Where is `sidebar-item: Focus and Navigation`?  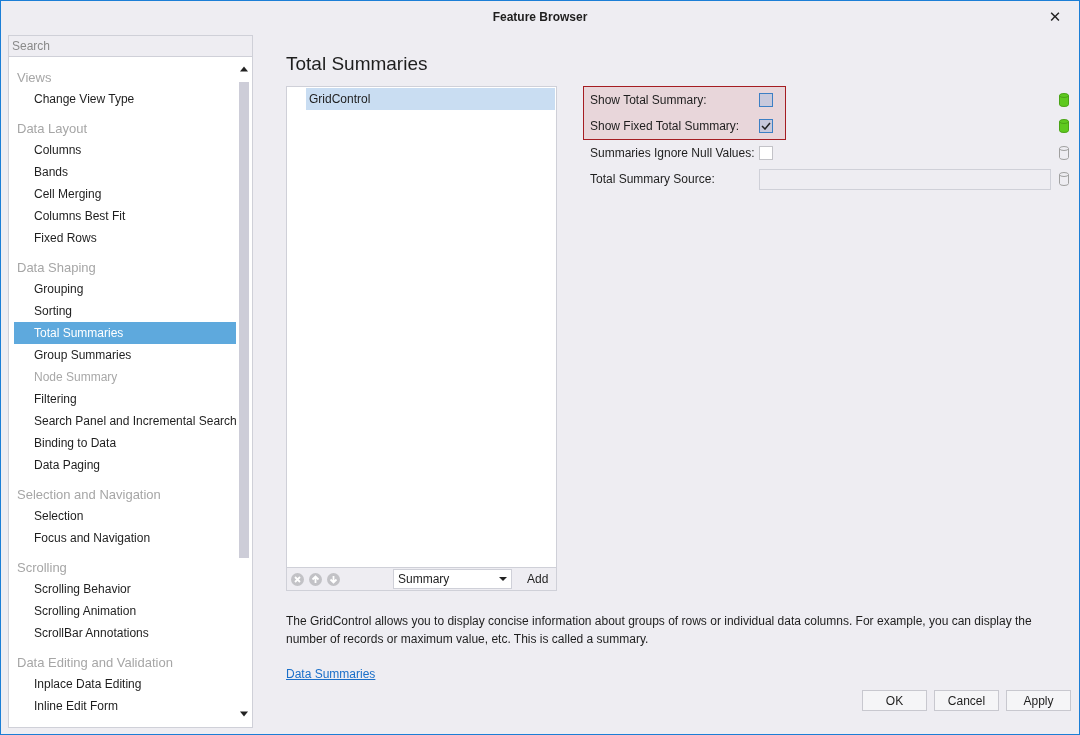
sidebar-item: Focus and Navigation is located at coordinates (125, 538).